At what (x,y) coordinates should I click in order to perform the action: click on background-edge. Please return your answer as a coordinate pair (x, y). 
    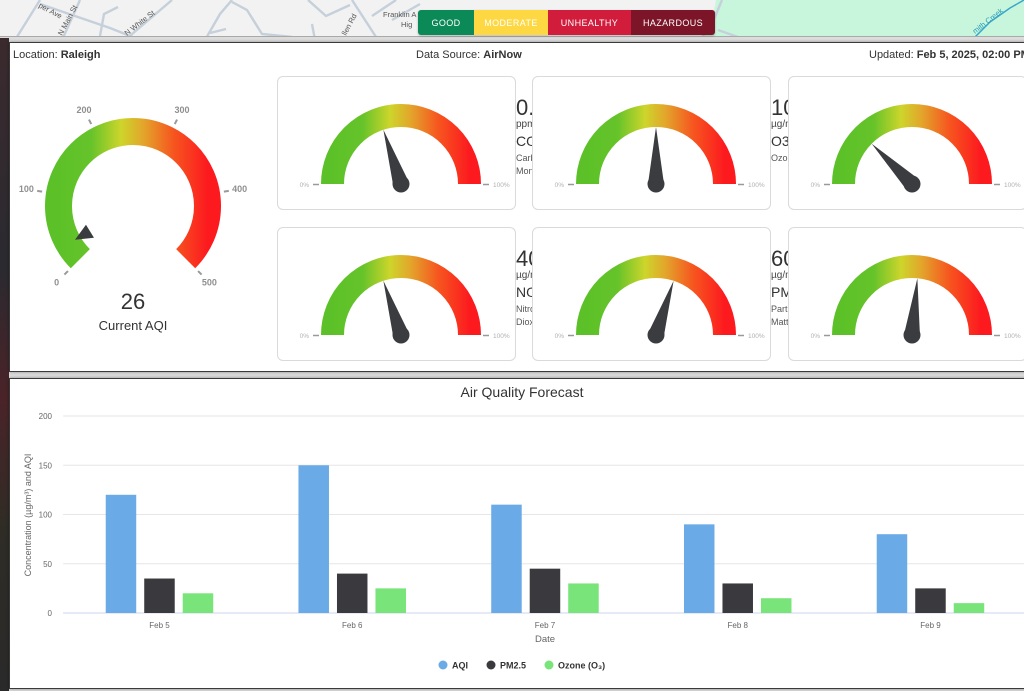
    Looking at the image, I should click on (4, 364).